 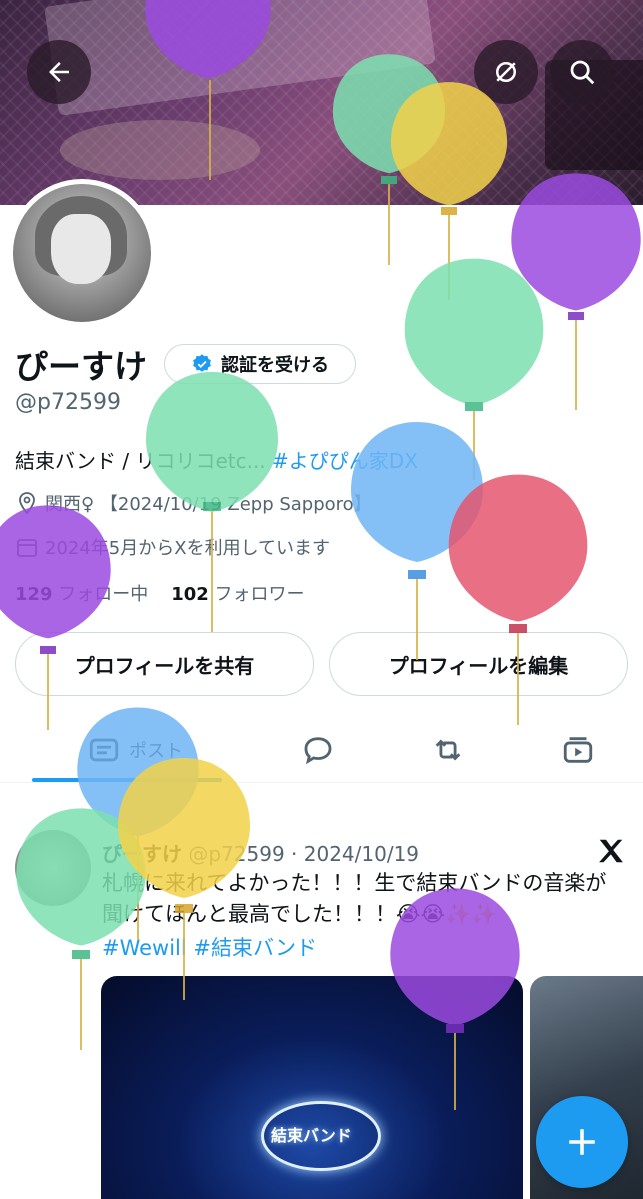 What do you see at coordinates (478, 664) in the screenshot?
I see `edit-profile-button: プロフィールを編集` at bounding box center [478, 664].